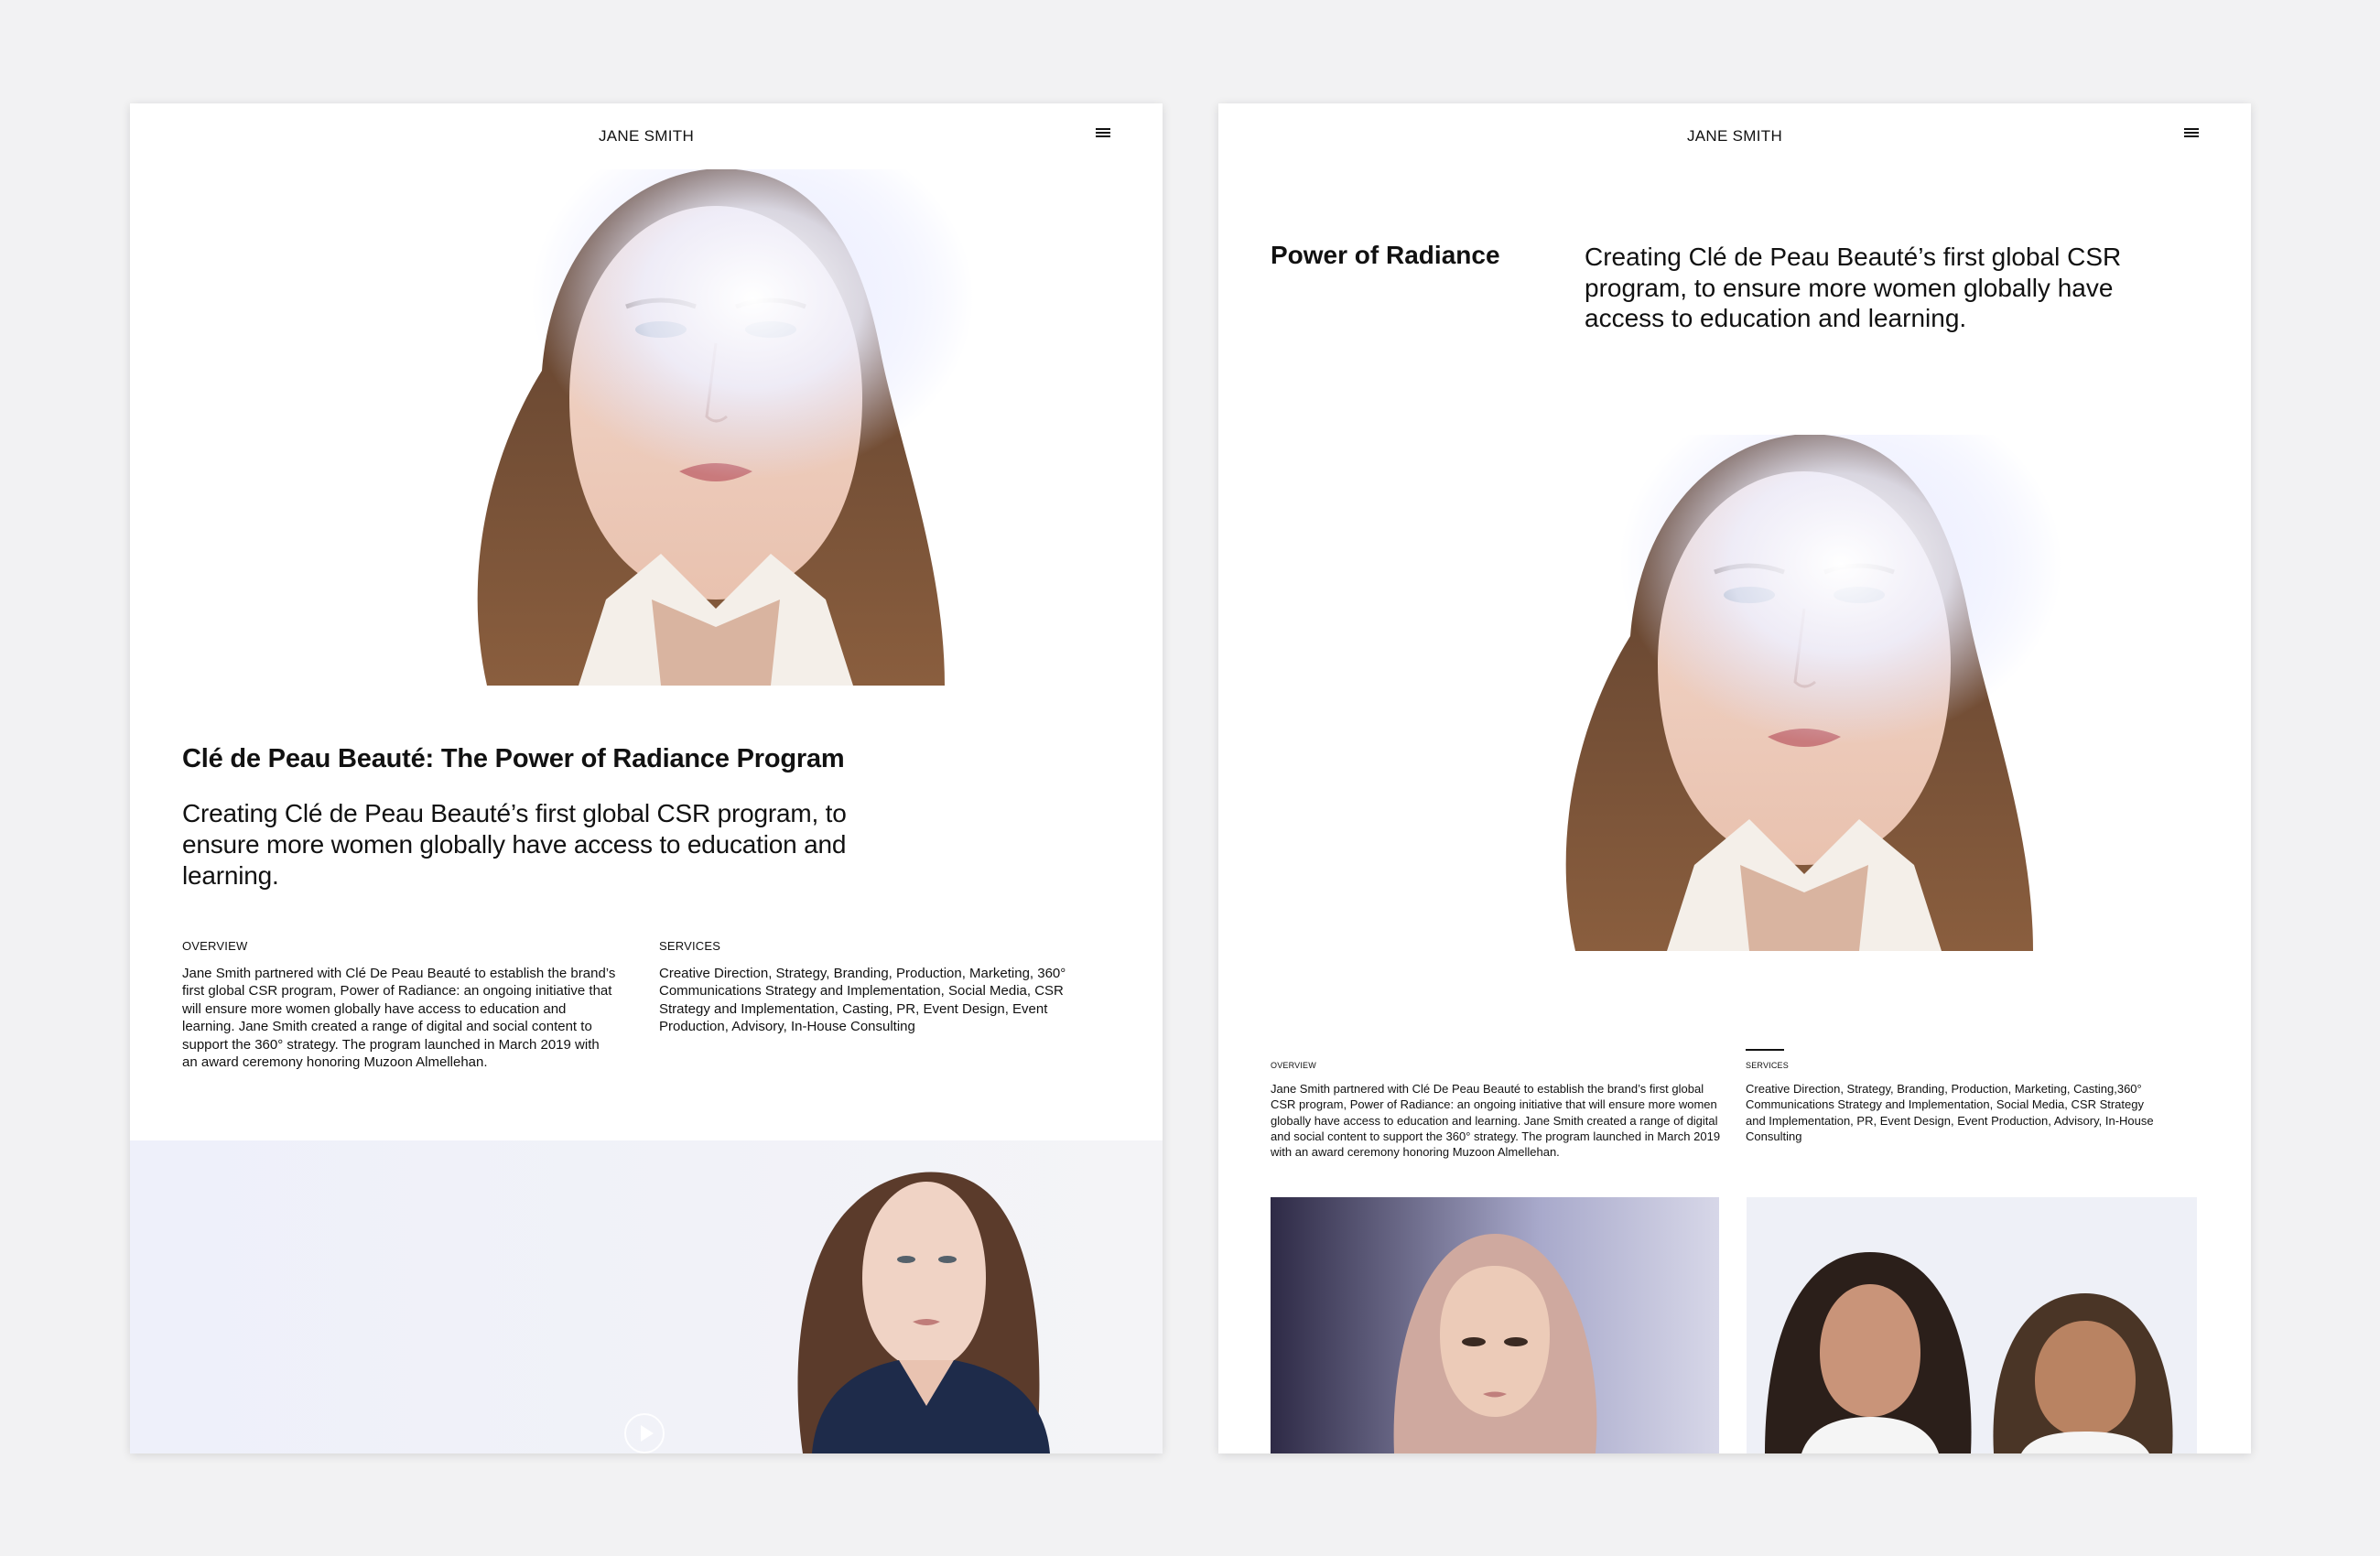  I want to click on gallery-image-two-women, so click(1972, 1325).